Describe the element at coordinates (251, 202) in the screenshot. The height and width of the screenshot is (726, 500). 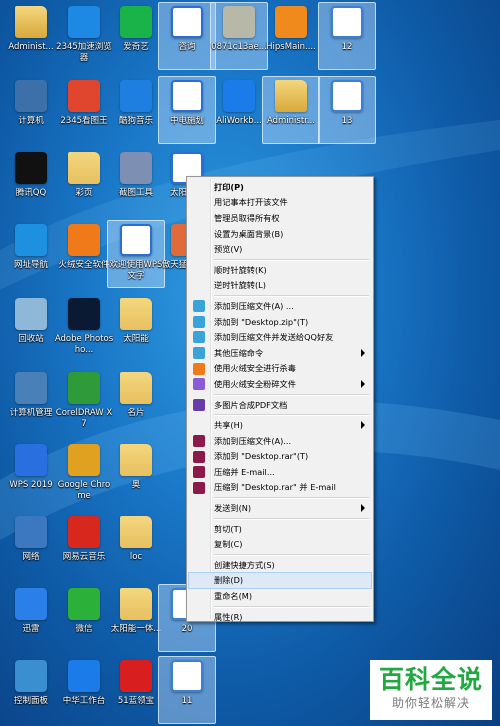
I see `menu-item-label: 用记事本打开该文件` at that location.